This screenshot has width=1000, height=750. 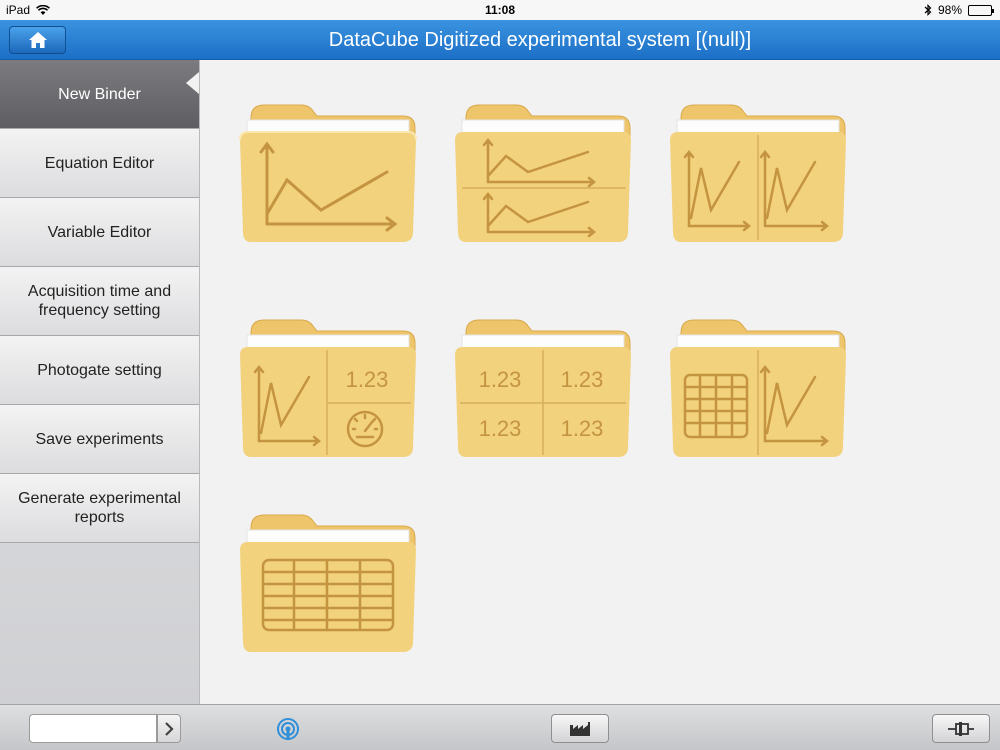 I want to click on sidebar-item-photogate-setting: Photogate setting, so click(x=99, y=370).